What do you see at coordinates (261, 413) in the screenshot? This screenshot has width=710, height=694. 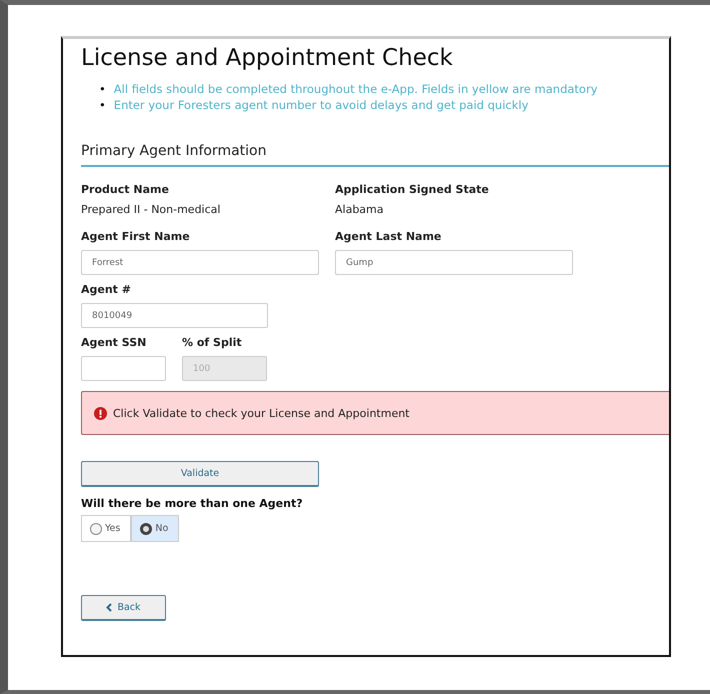 I see `alert-text: Click Validate to check your License and Appointment` at bounding box center [261, 413].